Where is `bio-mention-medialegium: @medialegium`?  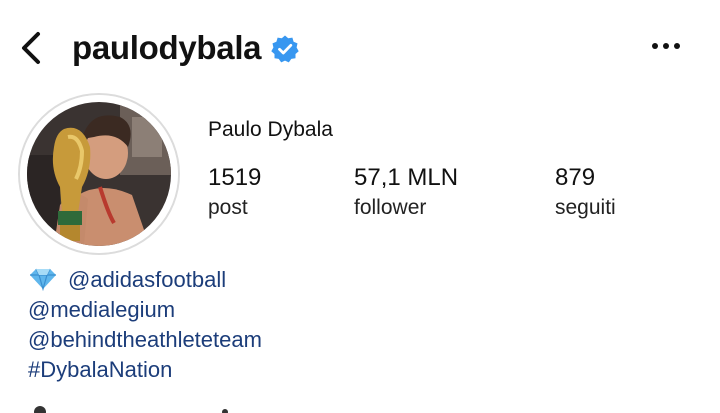
bio-mention-medialegium: @medialegium is located at coordinates (348, 310).